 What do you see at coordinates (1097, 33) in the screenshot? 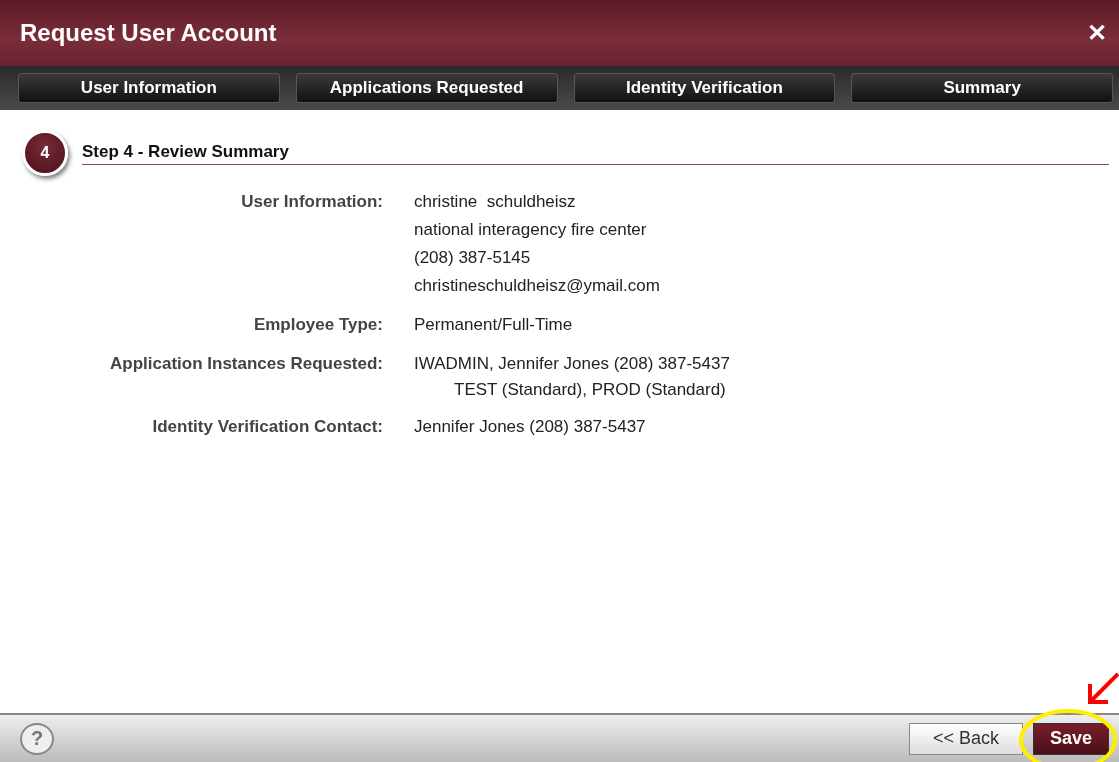
I see `close-button: ✕` at bounding box center [1097, 33].